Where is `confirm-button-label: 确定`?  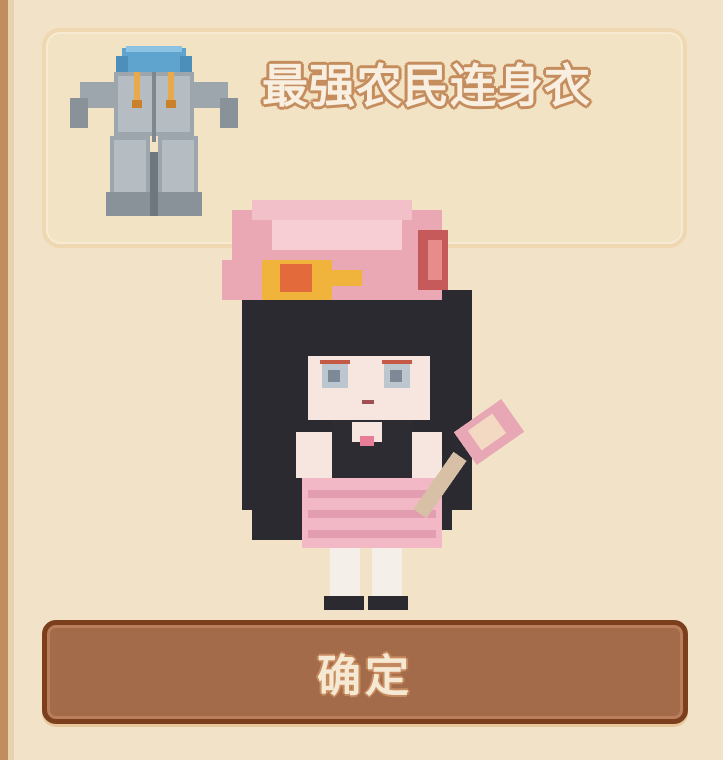
confirm-button-label: 确定 is located at coordinates (365, 676).